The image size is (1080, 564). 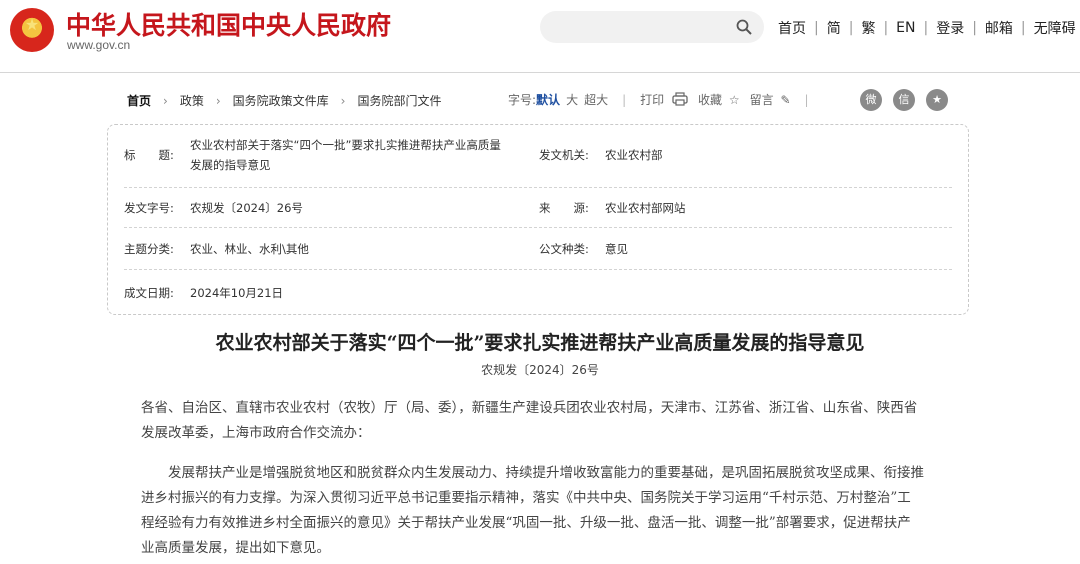 What do you see at coordinates (281, 100) in the screenshot?
I see `breadcrumb-policy-library: 国务院政策文件库` at bounding box center [281, 100].